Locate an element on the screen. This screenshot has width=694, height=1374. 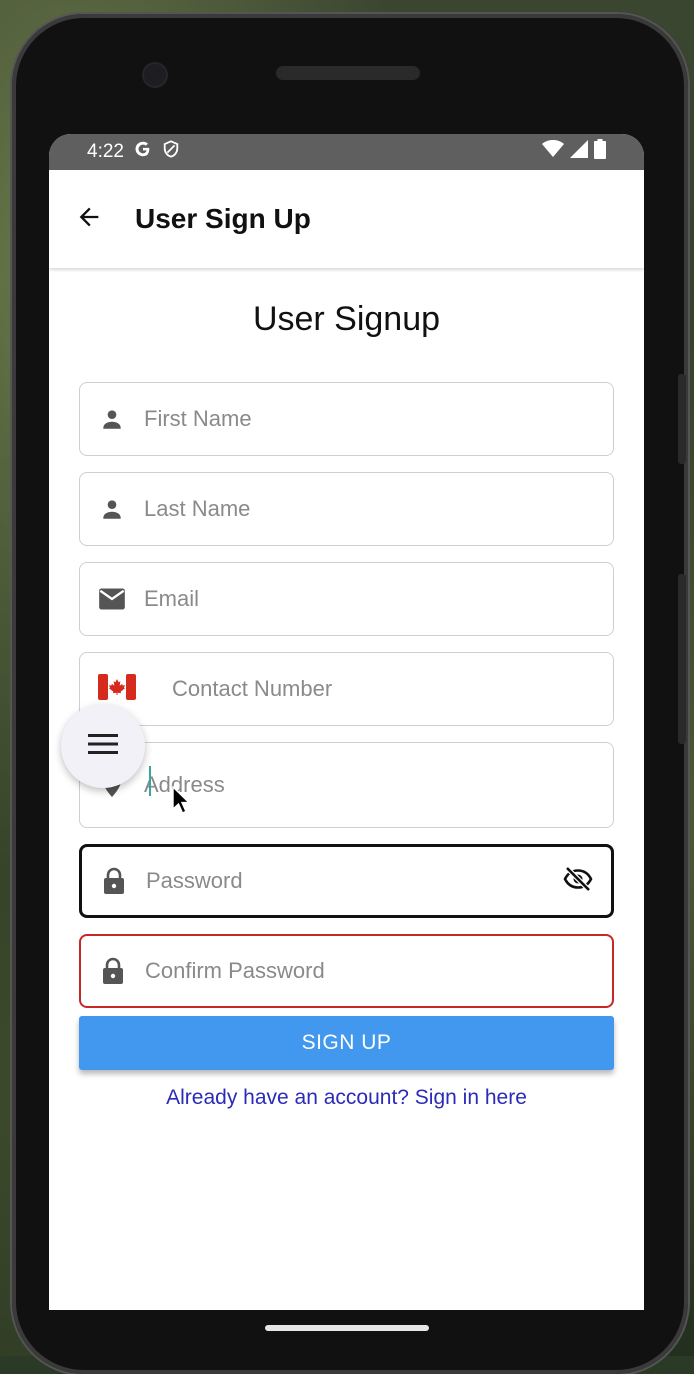
arrow-left-icon is located at coordinates (89, 219).